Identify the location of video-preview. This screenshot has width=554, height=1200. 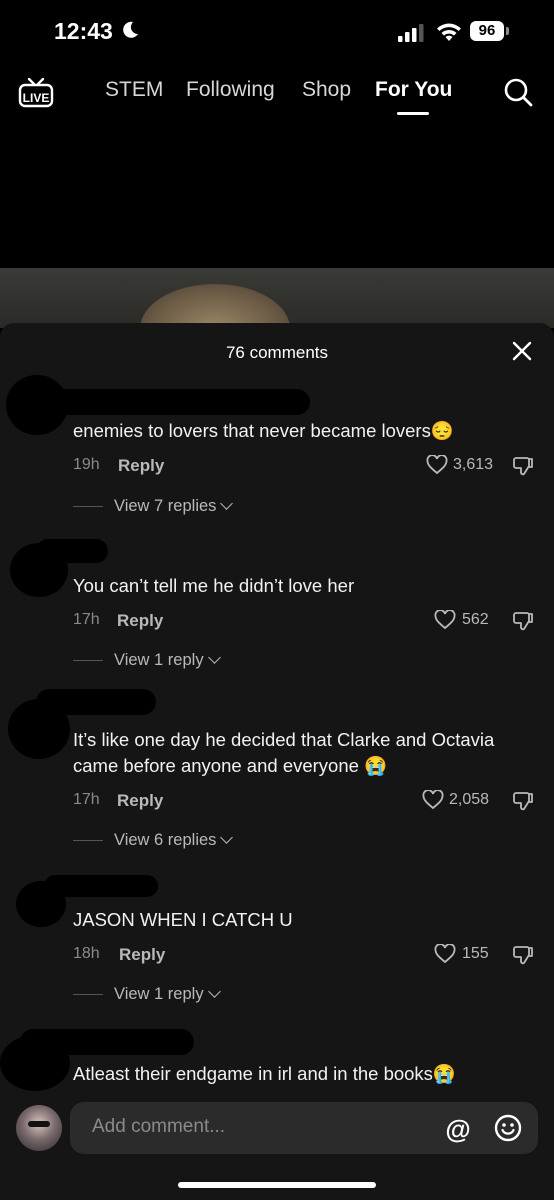
(277, 298).